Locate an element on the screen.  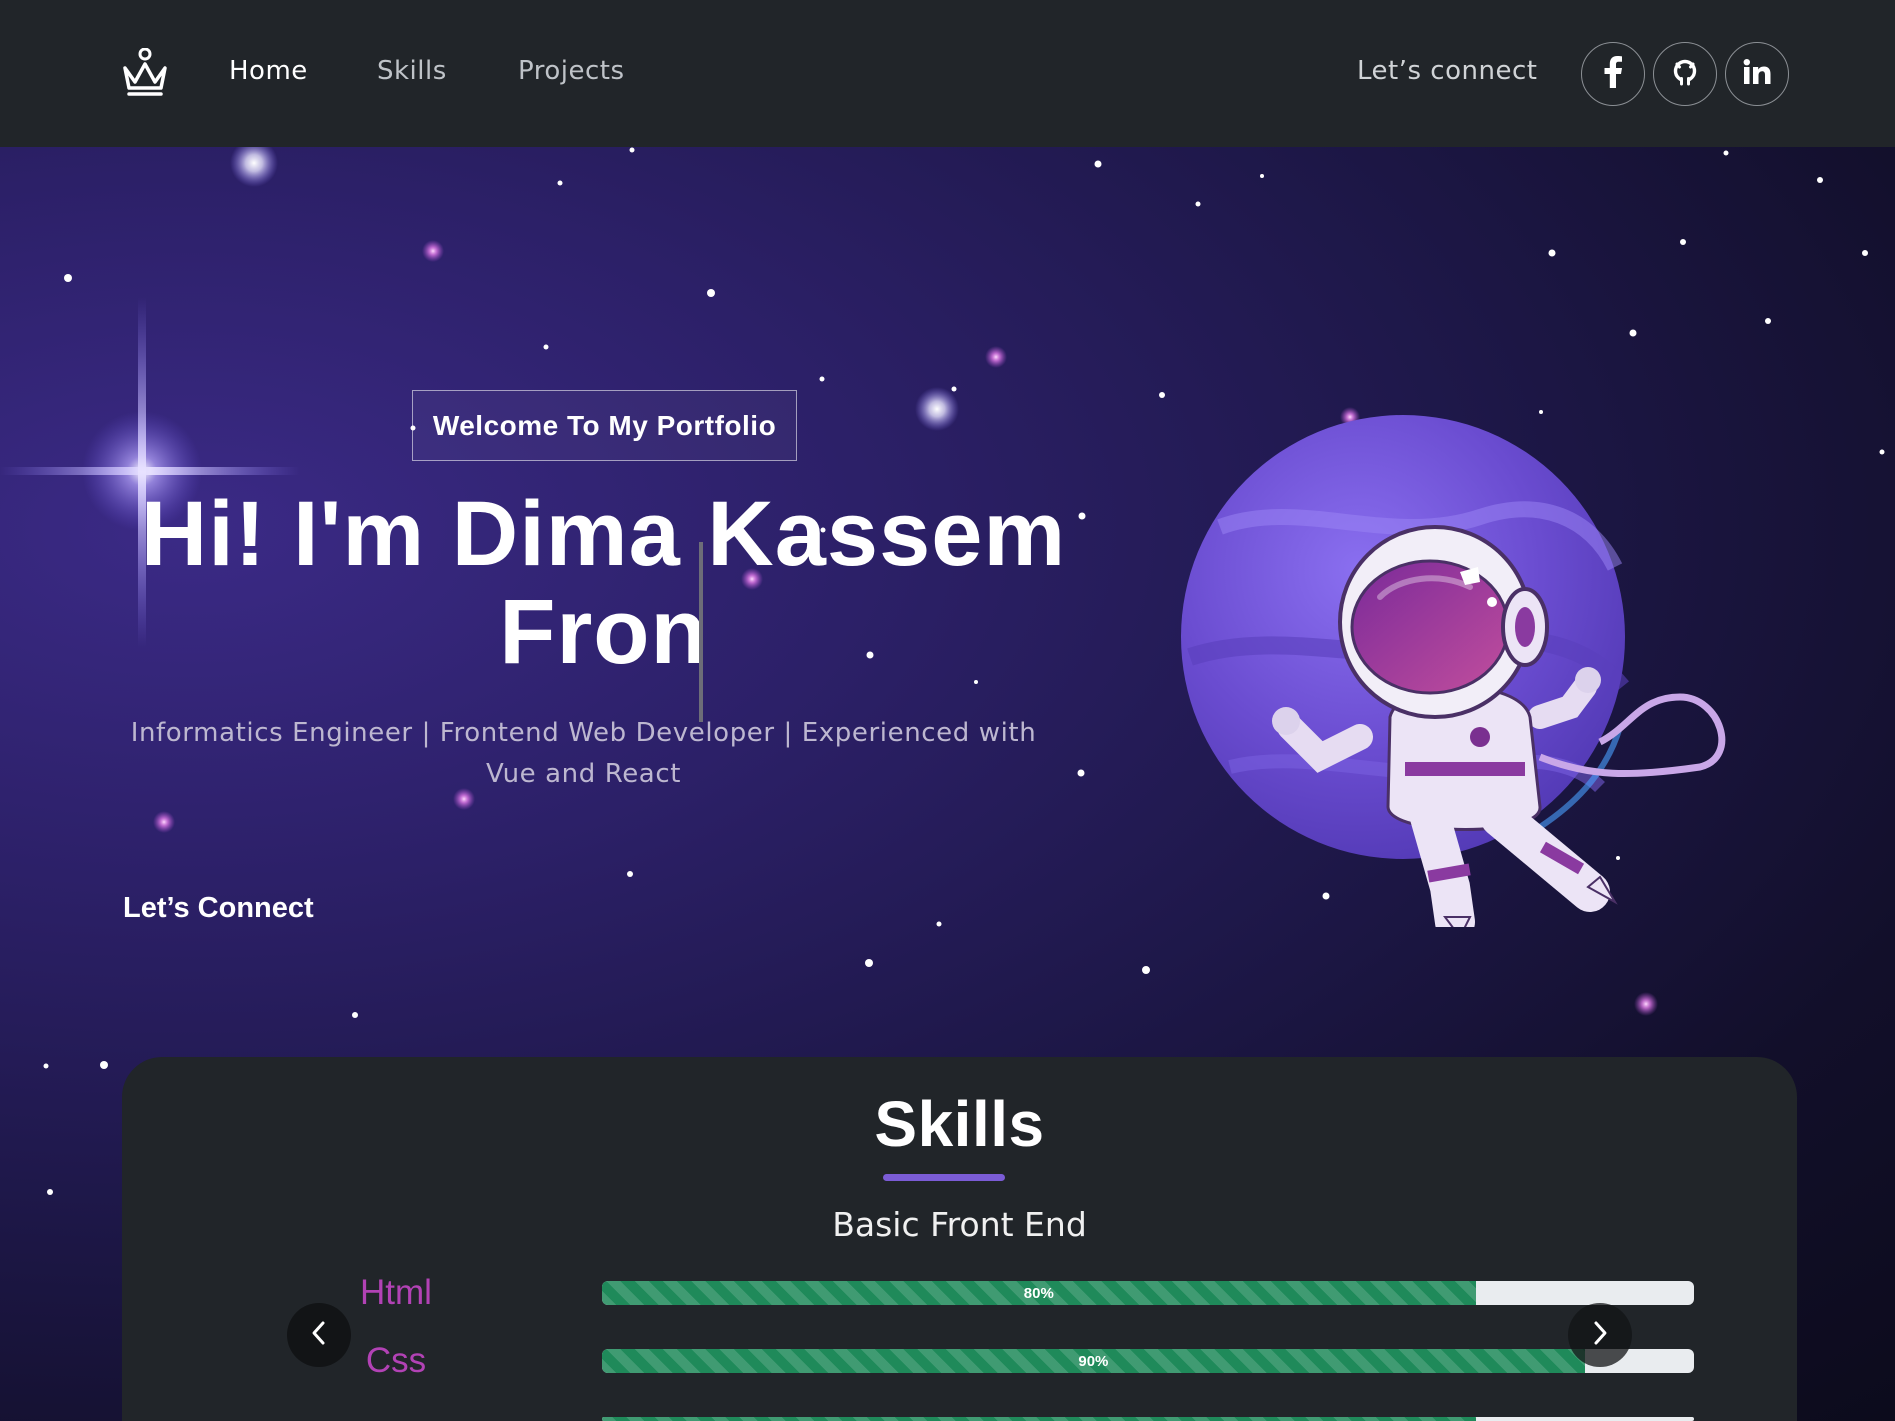
hero-lets-connect-button: Let’s Connect is located at coordinates (218, 908).